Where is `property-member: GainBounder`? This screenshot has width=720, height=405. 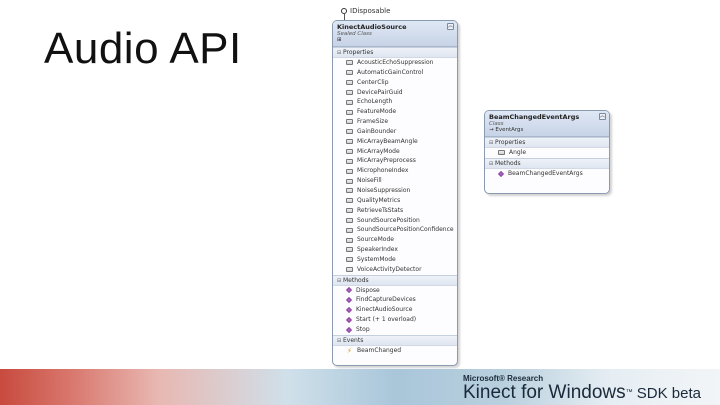
property-member: GainBounder is located at coordinates (395, 132).